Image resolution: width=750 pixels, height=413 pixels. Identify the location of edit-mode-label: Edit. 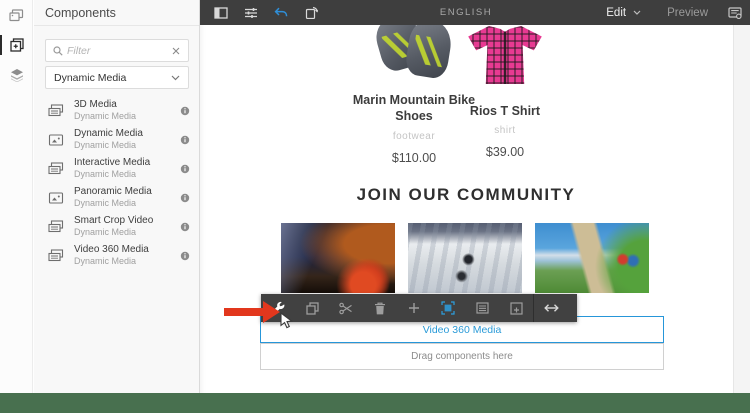
(616, 12).